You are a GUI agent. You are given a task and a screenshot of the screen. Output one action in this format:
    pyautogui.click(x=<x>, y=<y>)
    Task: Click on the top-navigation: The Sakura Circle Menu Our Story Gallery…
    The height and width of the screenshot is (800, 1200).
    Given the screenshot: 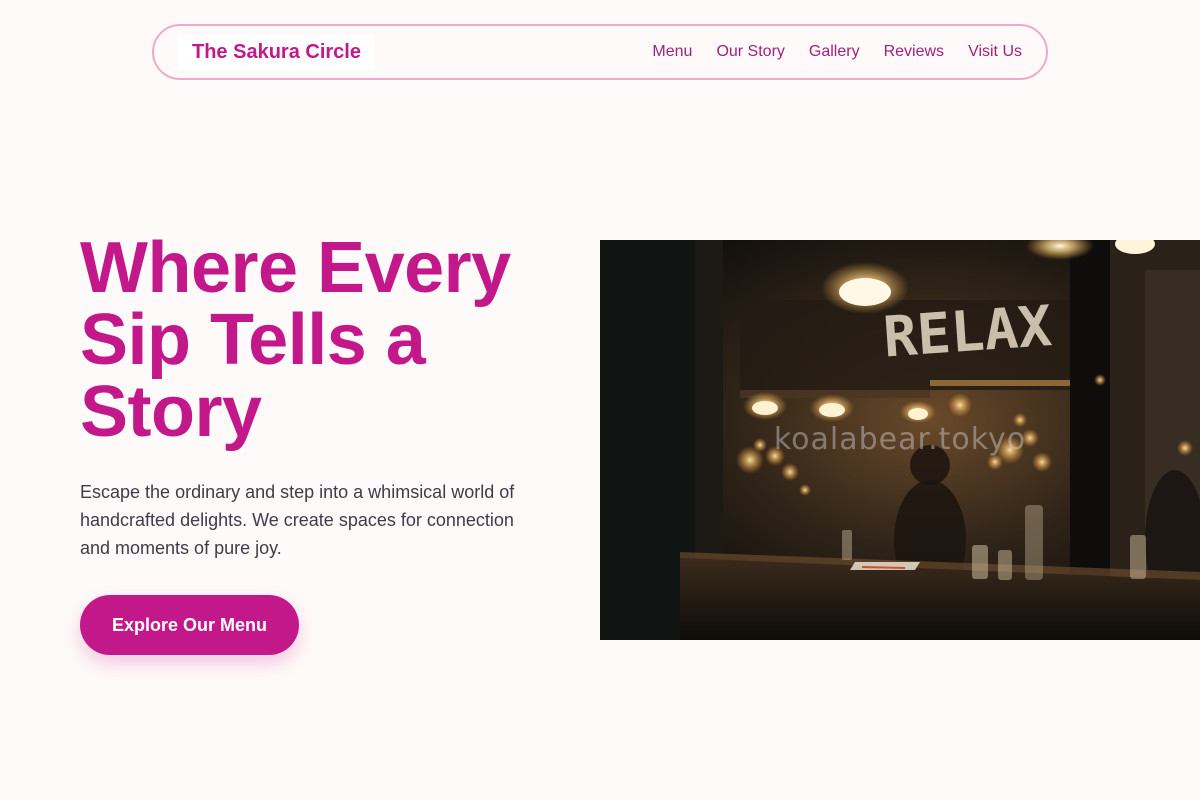 What is the action you would take?
    pyautogui.click(x=600, y=52)
    